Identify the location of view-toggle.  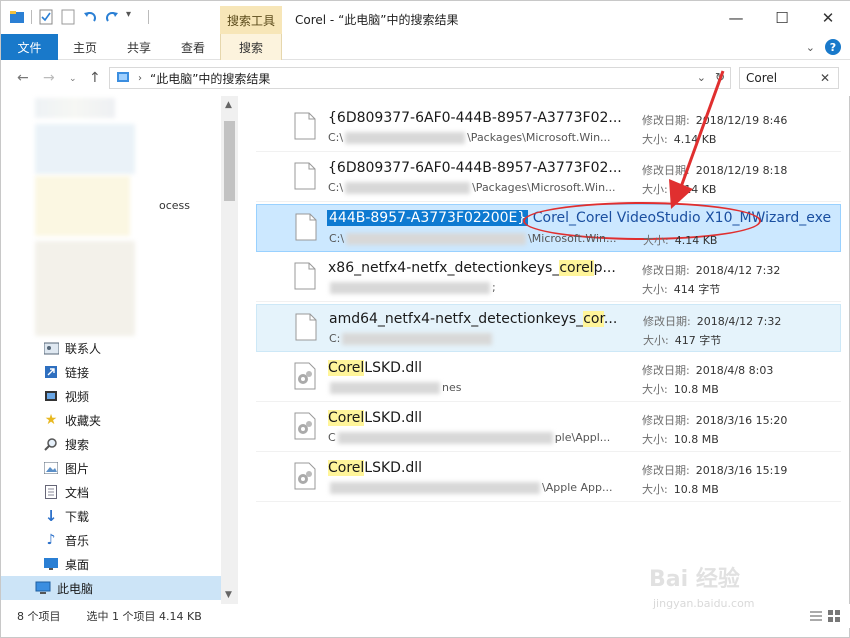
(825, 617).